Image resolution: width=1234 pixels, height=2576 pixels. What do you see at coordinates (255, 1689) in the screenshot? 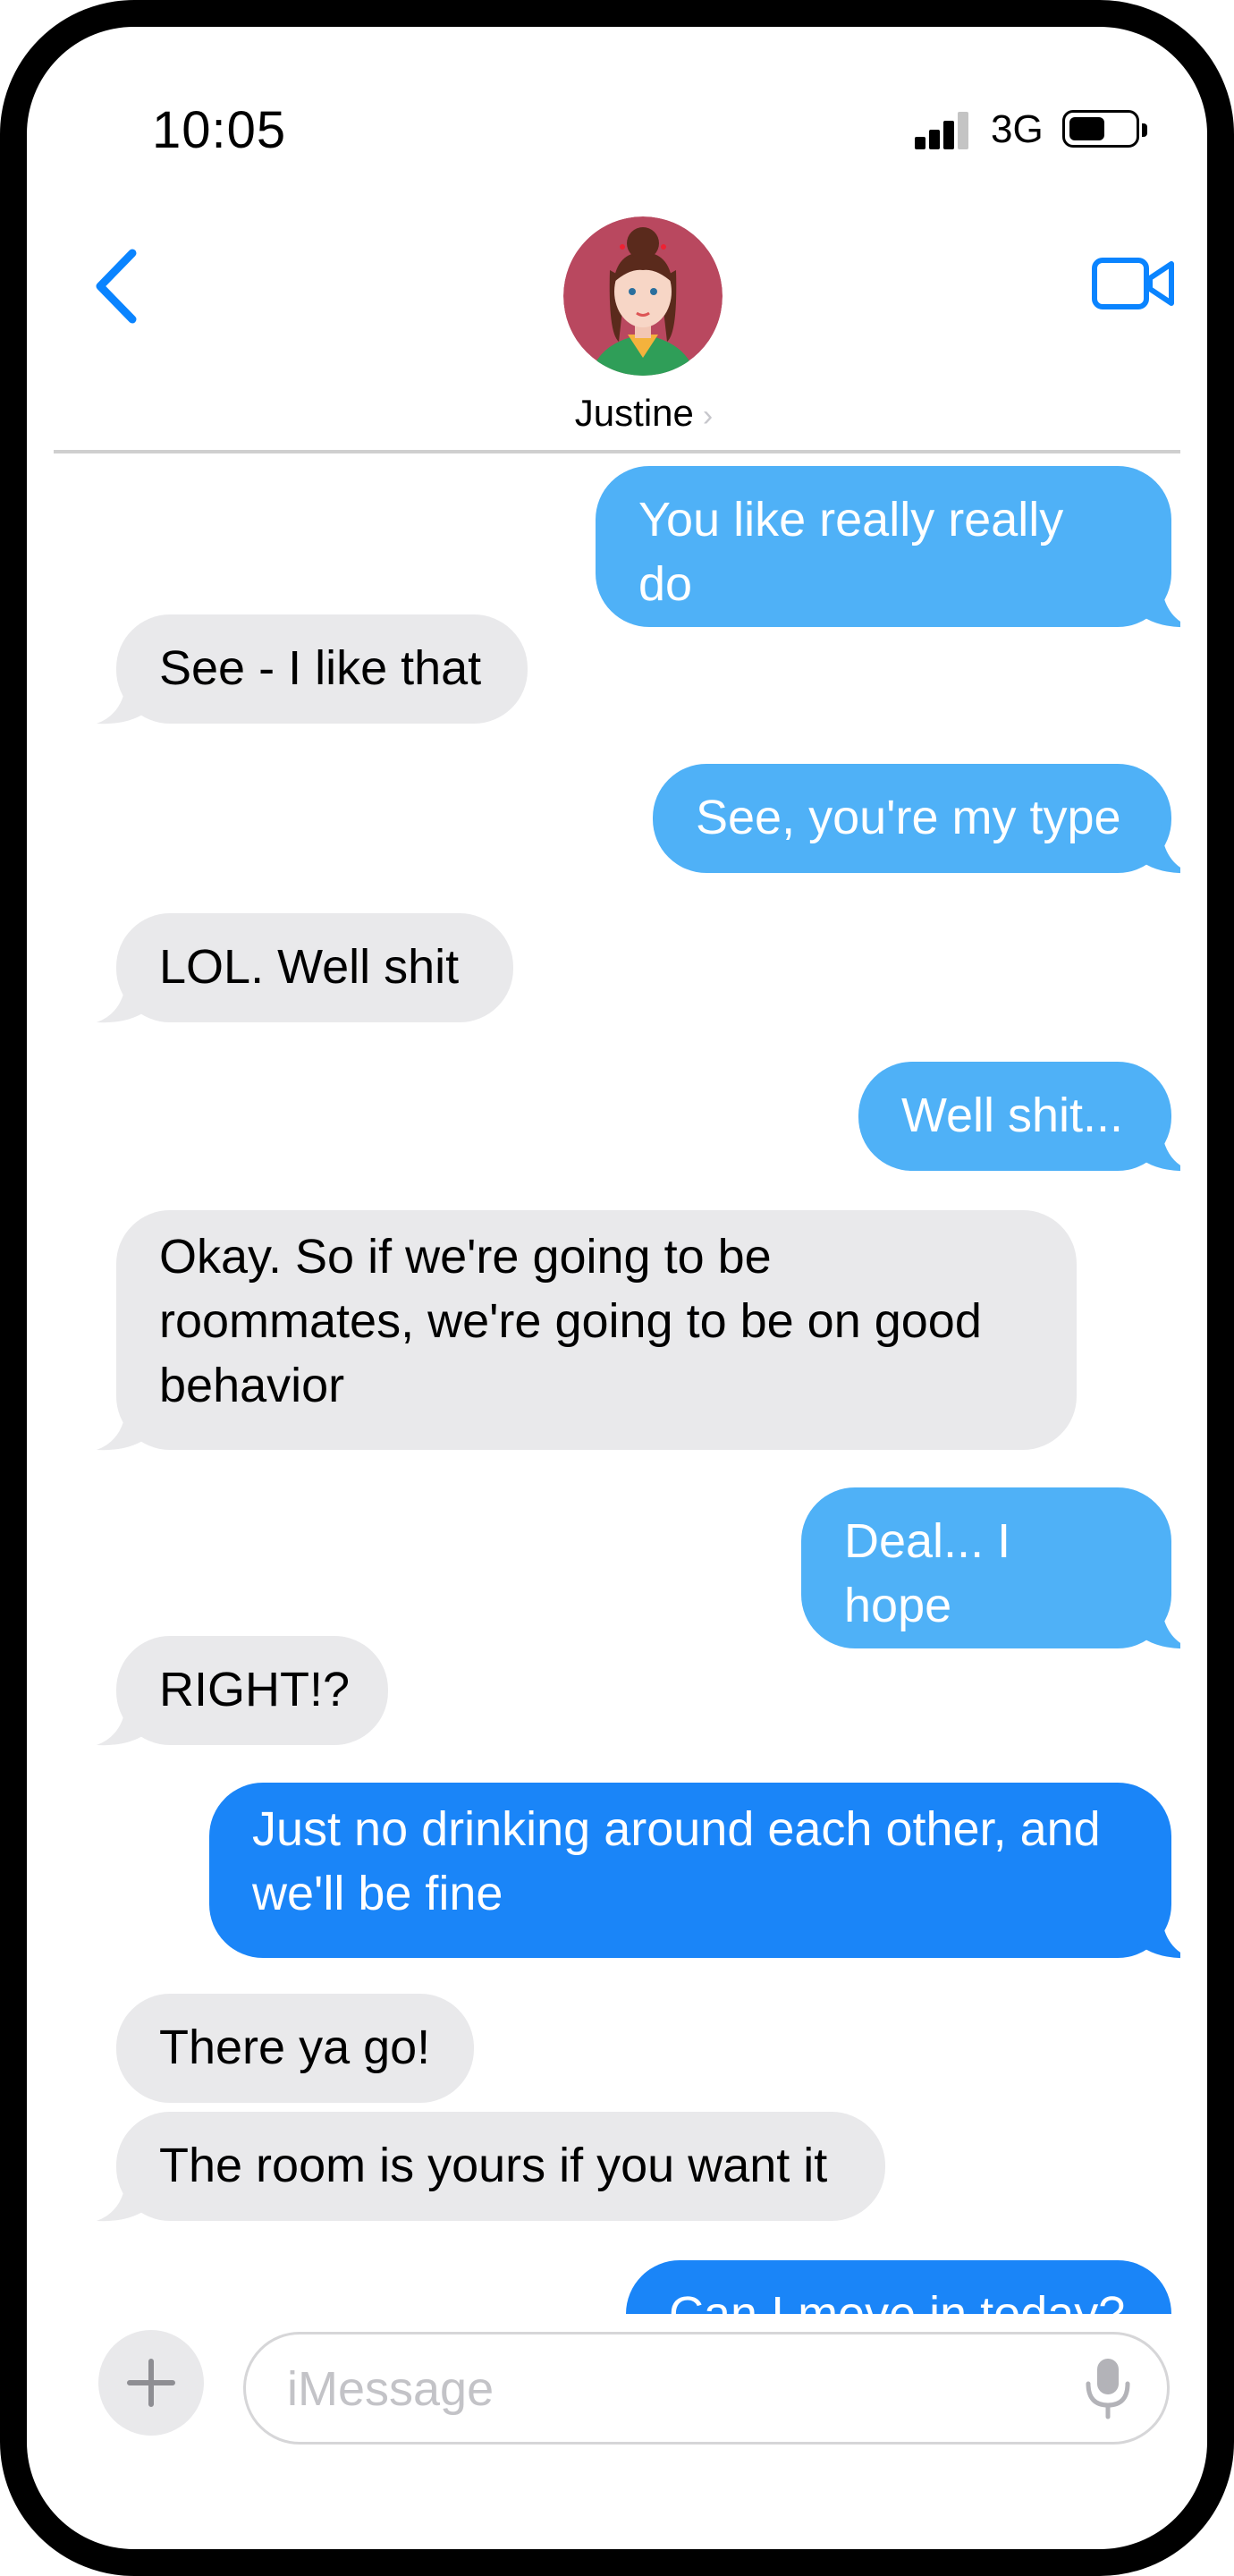
I see `message-text: RIGHT!?` at bounding box center [255, 1689].